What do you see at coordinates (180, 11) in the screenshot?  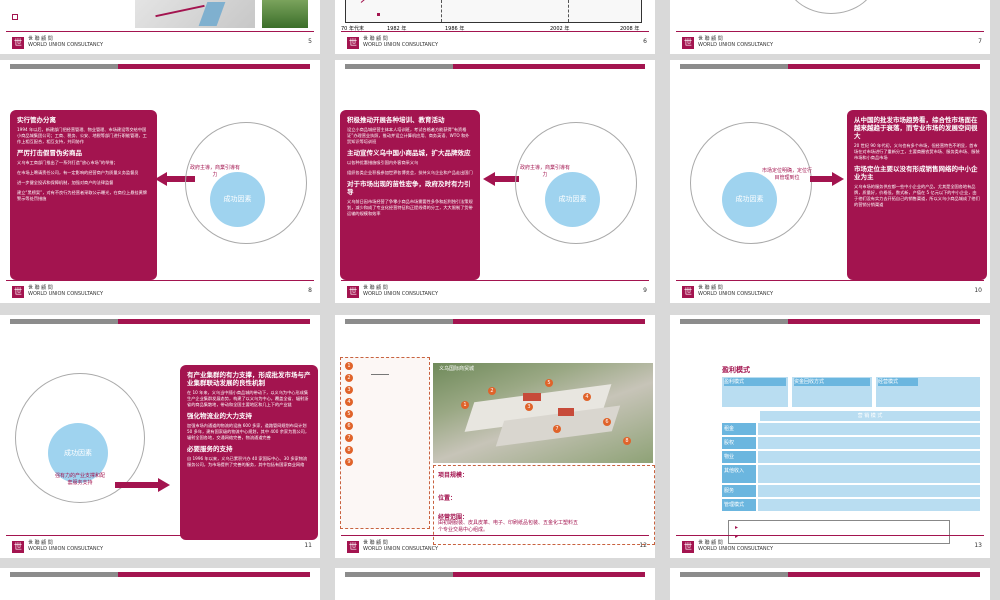 I see `route-line` at bounding box center [180, 11].